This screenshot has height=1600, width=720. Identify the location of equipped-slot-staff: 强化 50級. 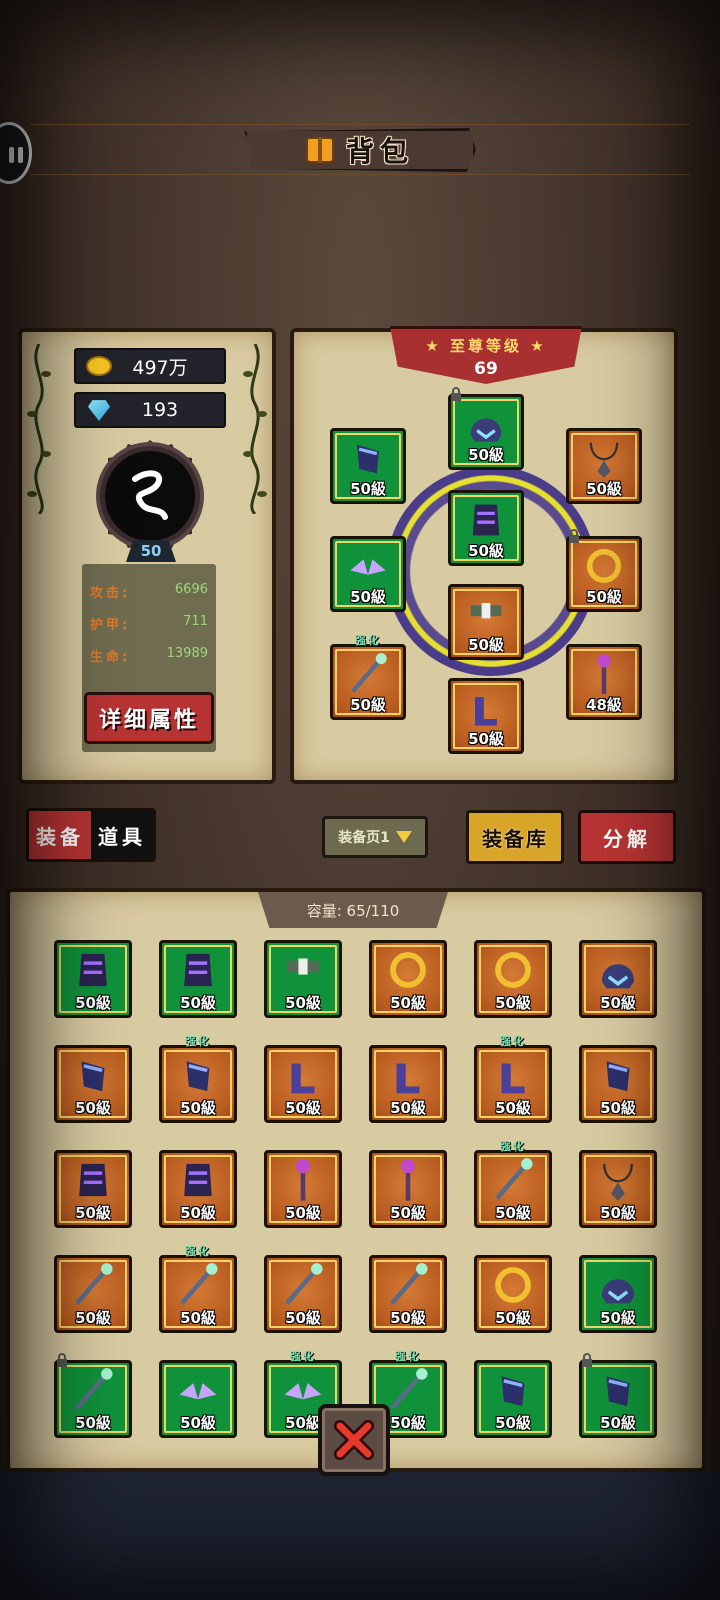
(368, 677).